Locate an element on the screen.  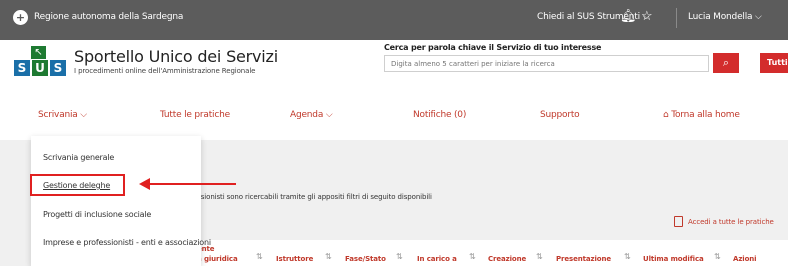
dropdown-item-progetti-inclusione: Progetti di inclusione sociale is located at coordinates (97, 214).